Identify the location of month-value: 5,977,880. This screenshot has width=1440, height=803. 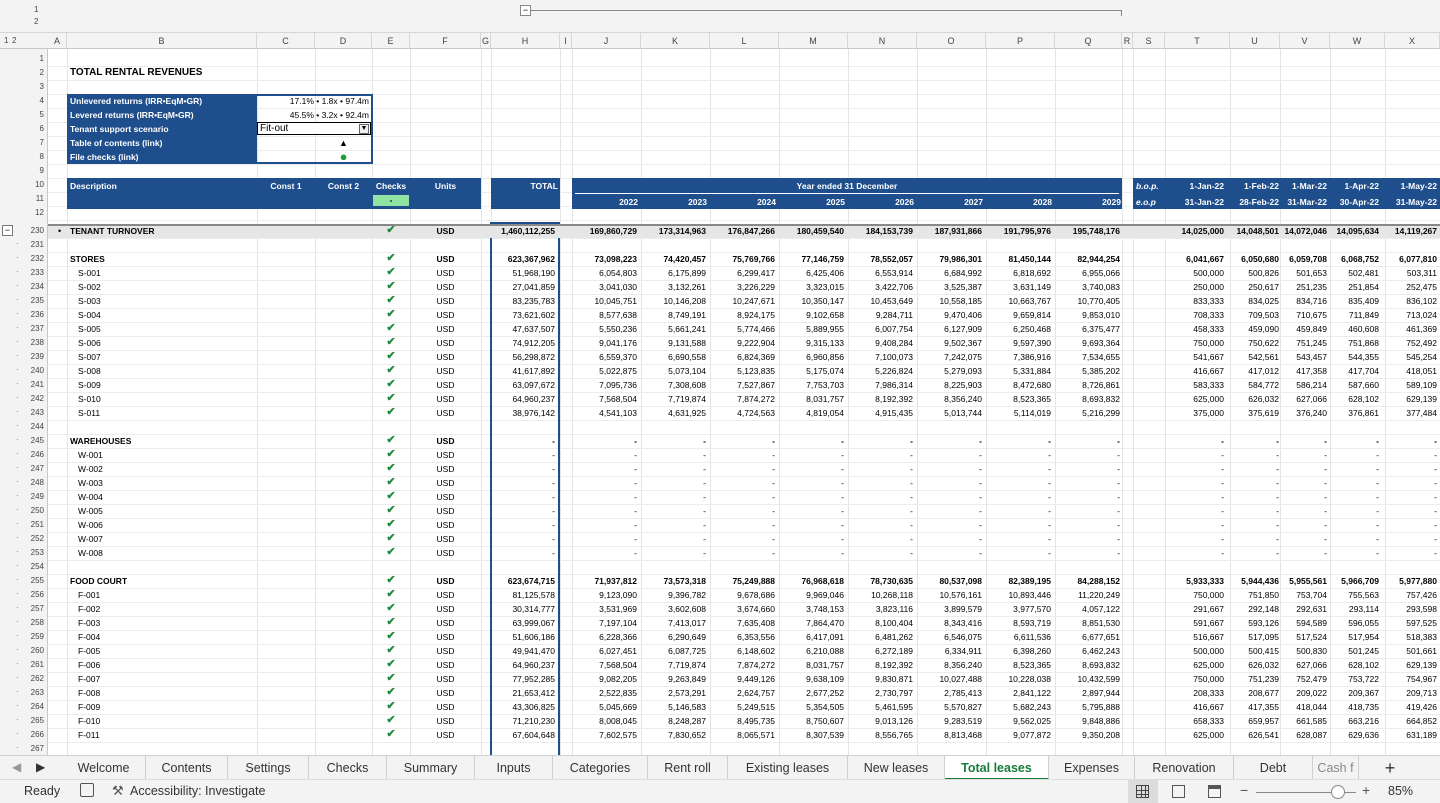
(1411, 581).